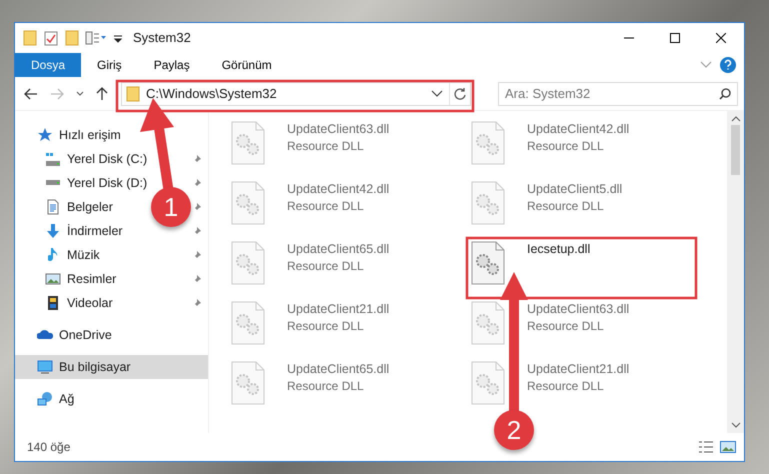 This screenshot has width=769, height=474. Describe the element at coordinates (247, 65) in the screenshot. I see `ribbon-tab: Görünüm` at that location.